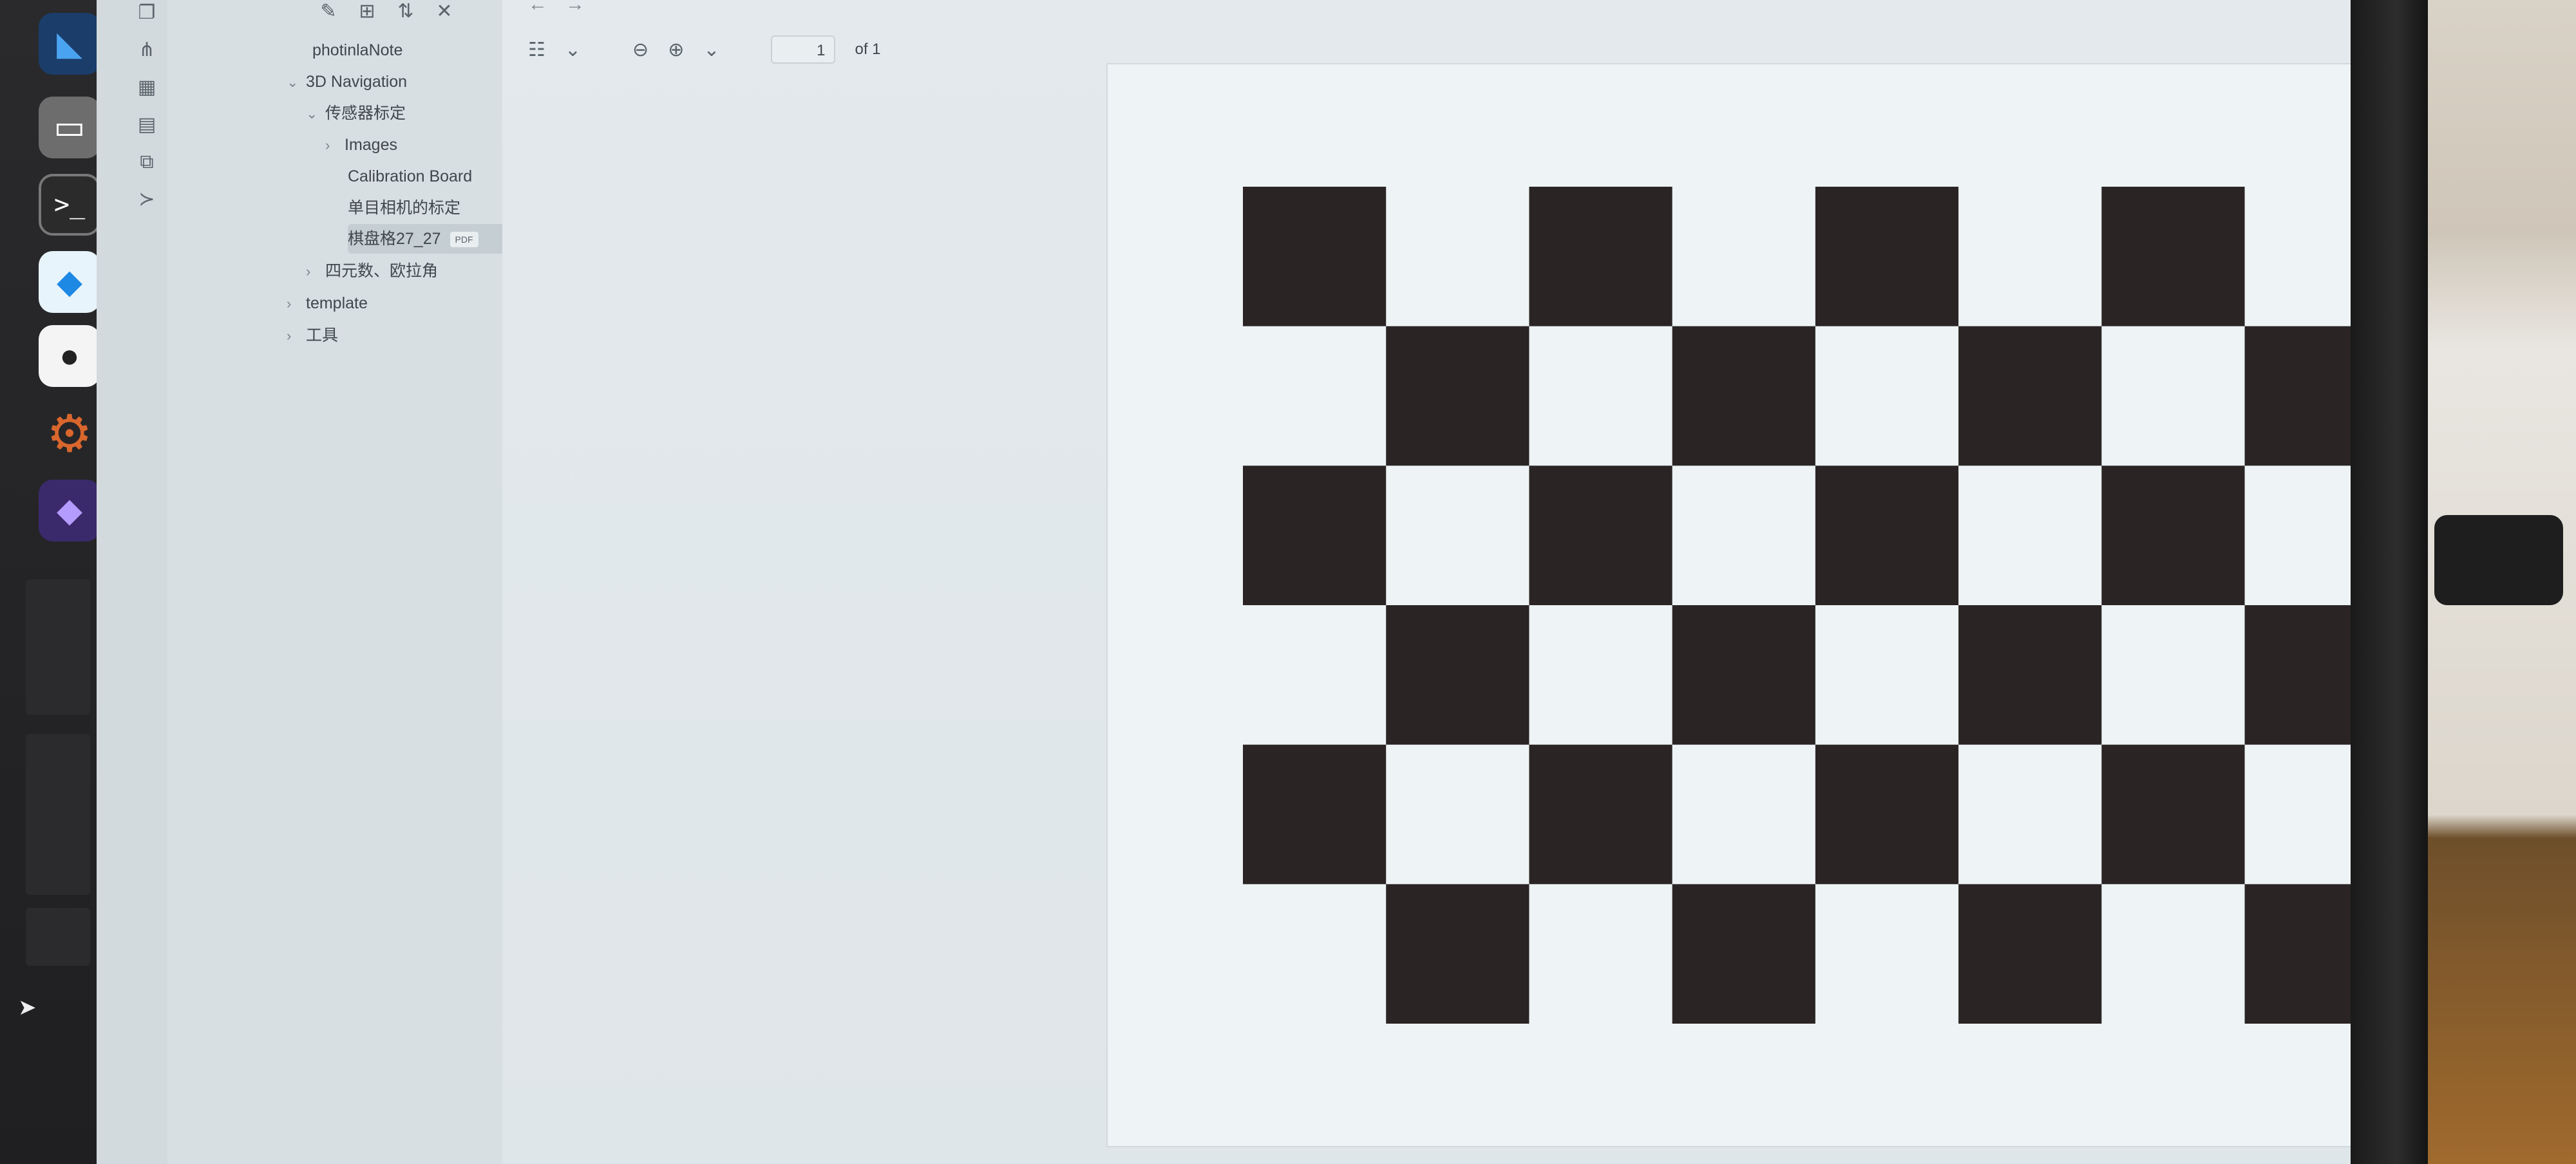 Image resolution: width=2576 pixels, height=1164 pixels. Describe the element at coordinates (322, 335) in the screenshot. I see `tree-label: 工具` at that location.